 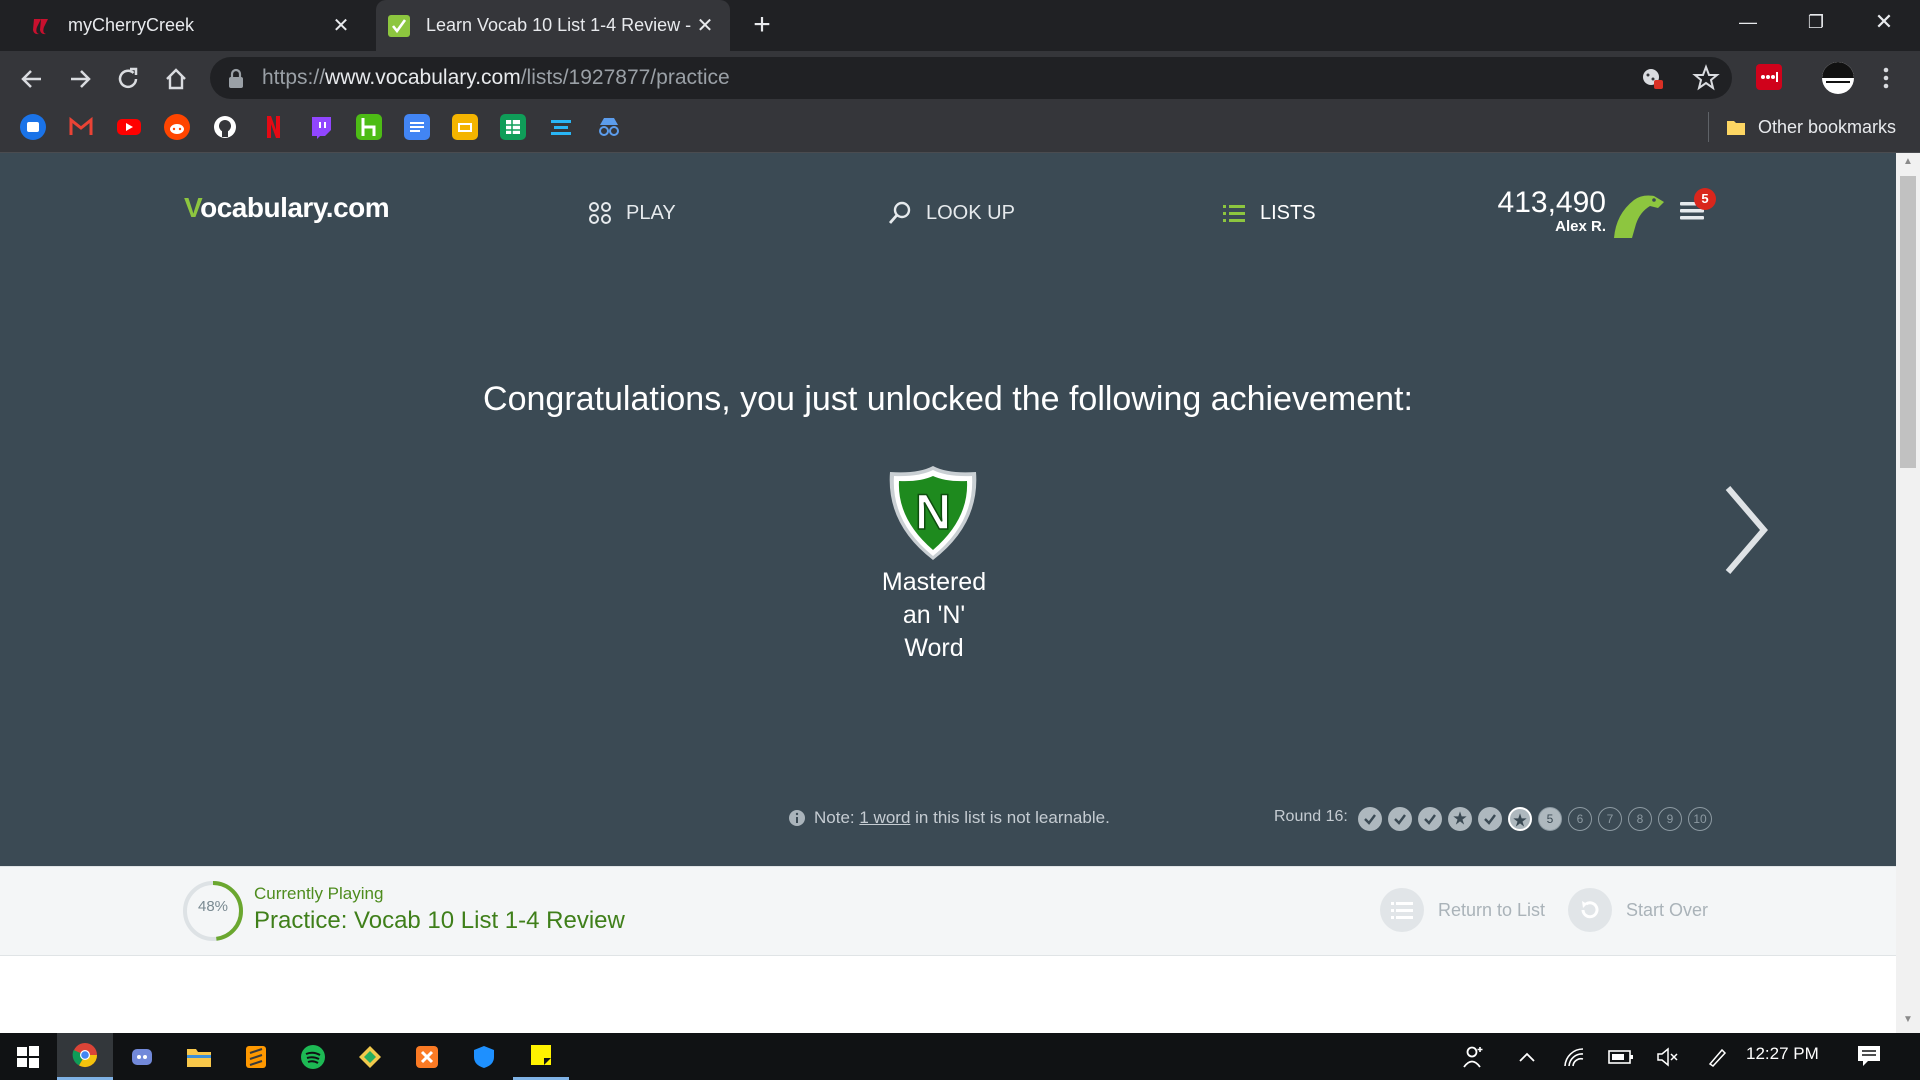 What do you see at coordinates (884, 818) in the screenshot?
I see `not-learnable-word-link: 1 word` at bounding box center [884, 818].